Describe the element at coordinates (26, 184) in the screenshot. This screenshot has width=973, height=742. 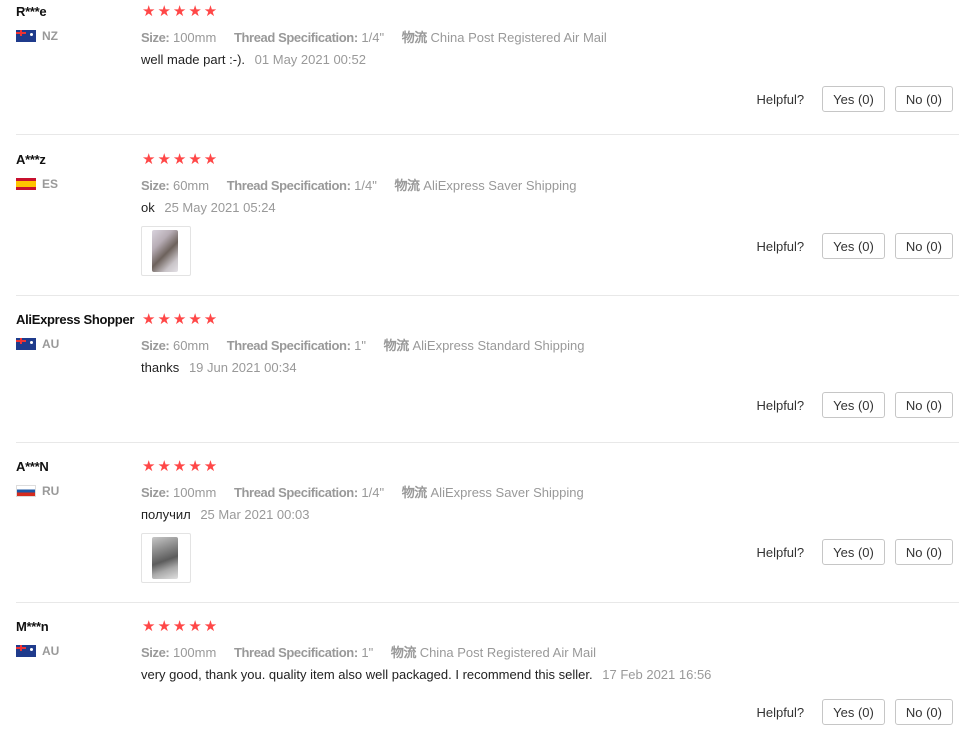
I see `es-flag-icon` at that location.